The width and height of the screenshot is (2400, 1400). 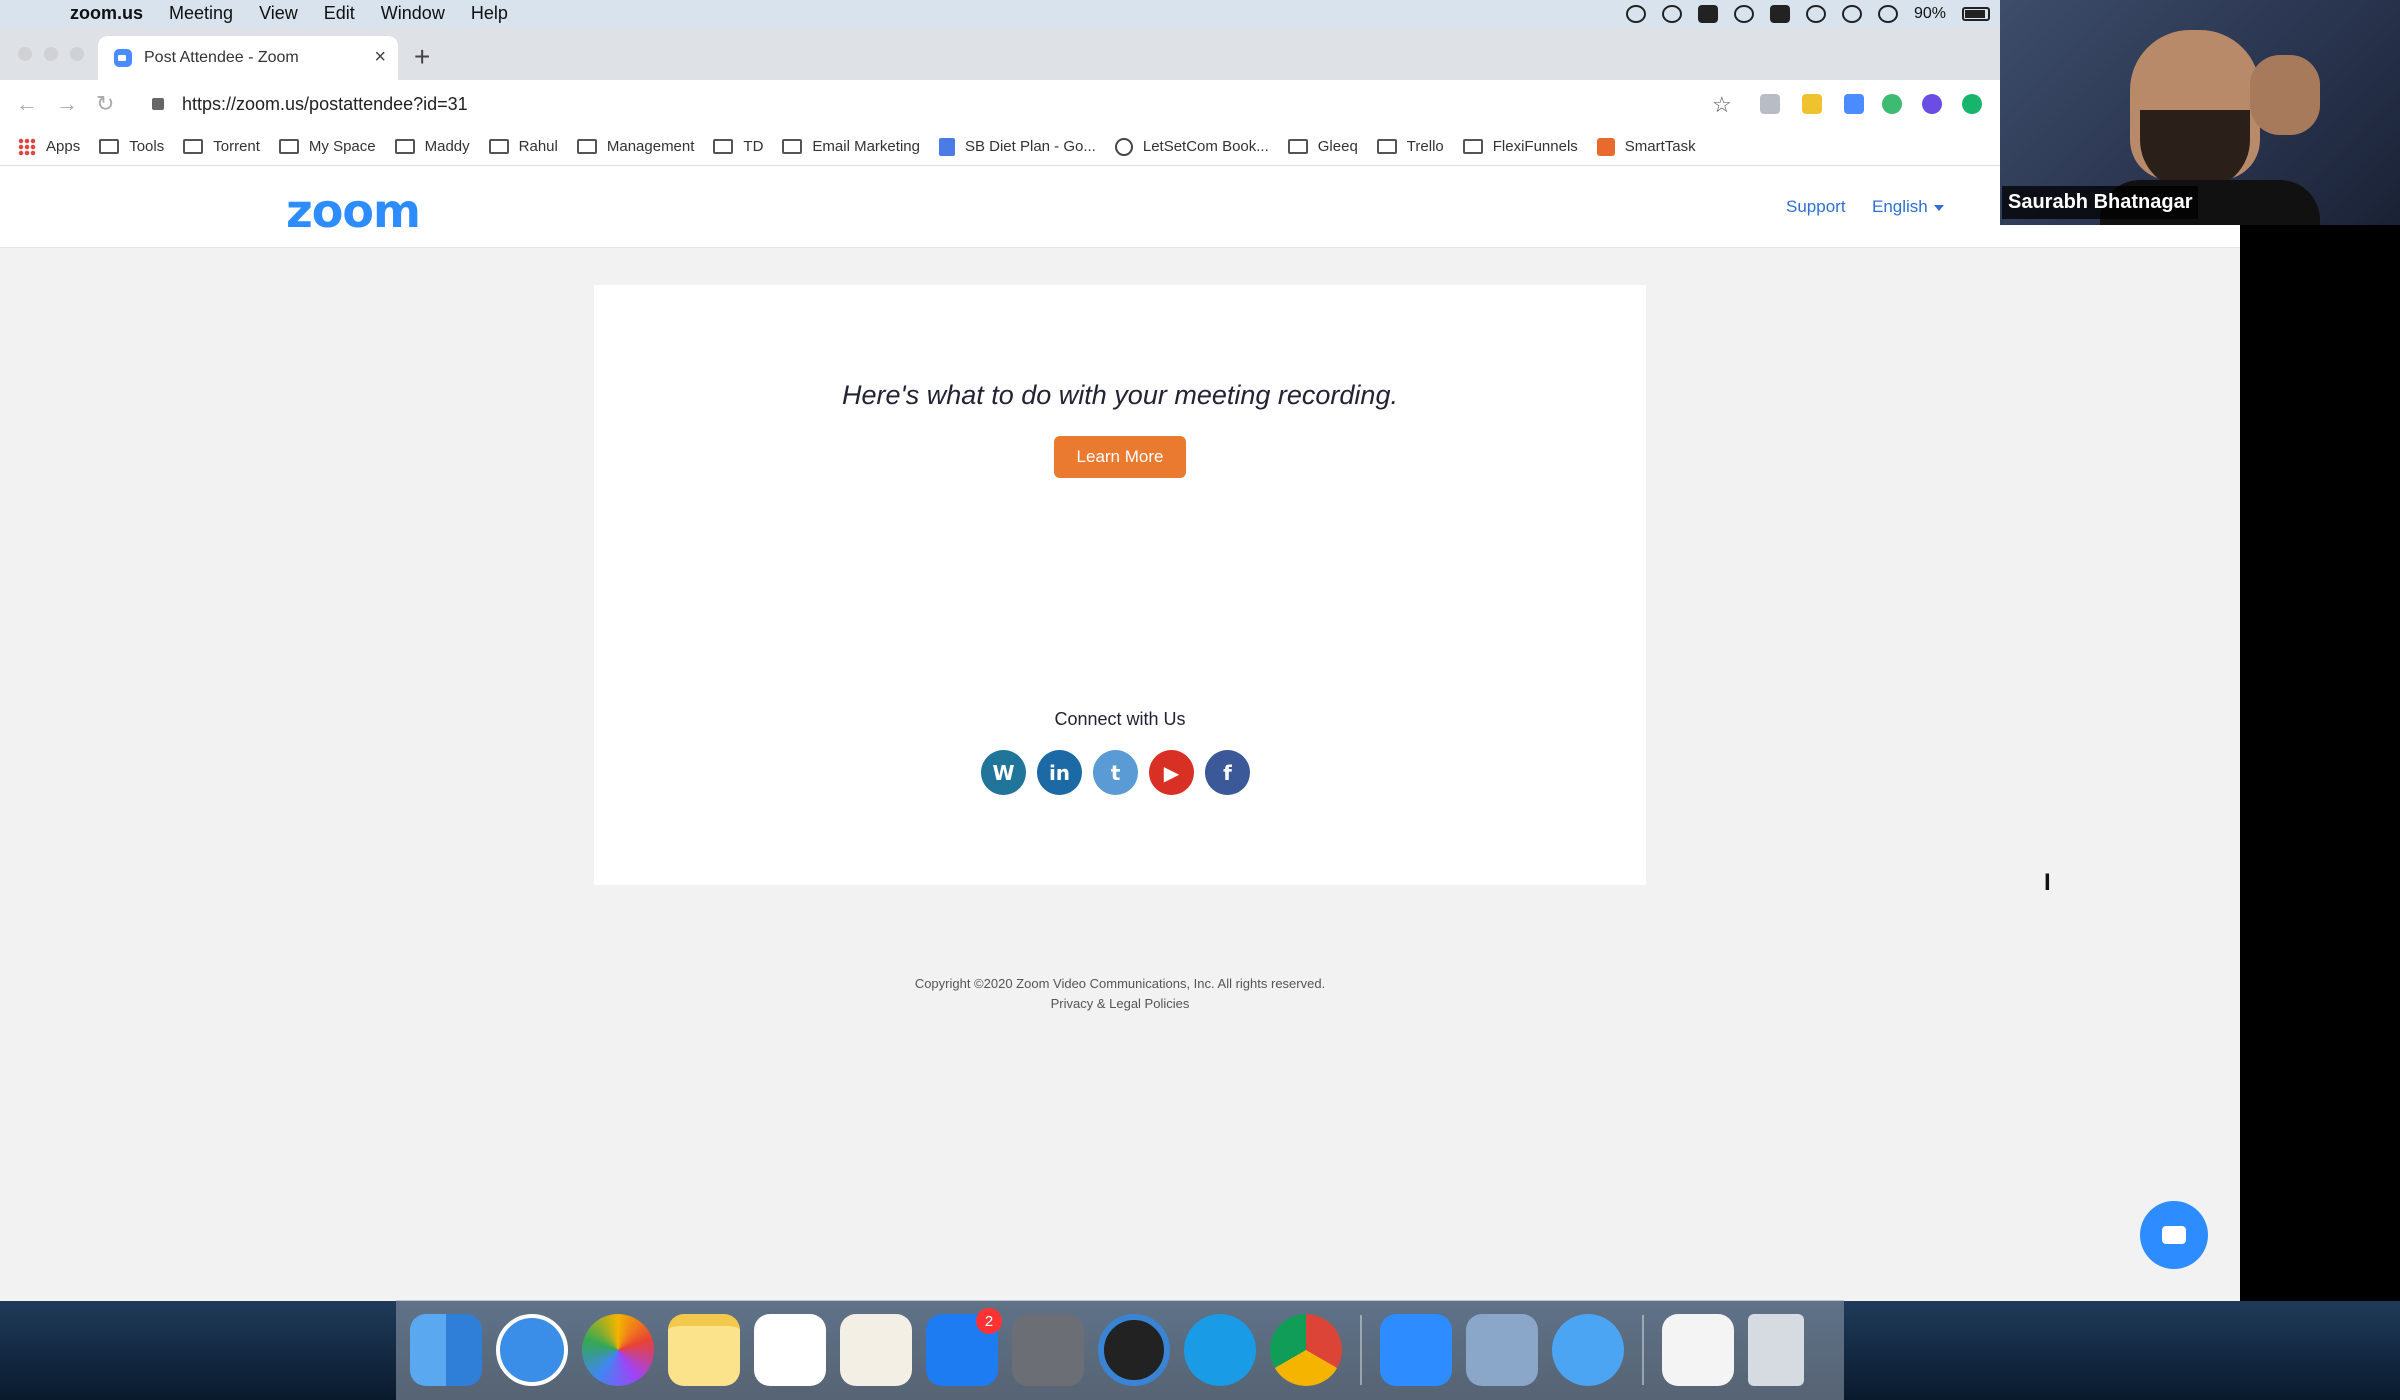 What do you see at coordinates (1003, 772) in the screenshot?
I see `wordpress-icon: W` at bounding box center [1003, 772].